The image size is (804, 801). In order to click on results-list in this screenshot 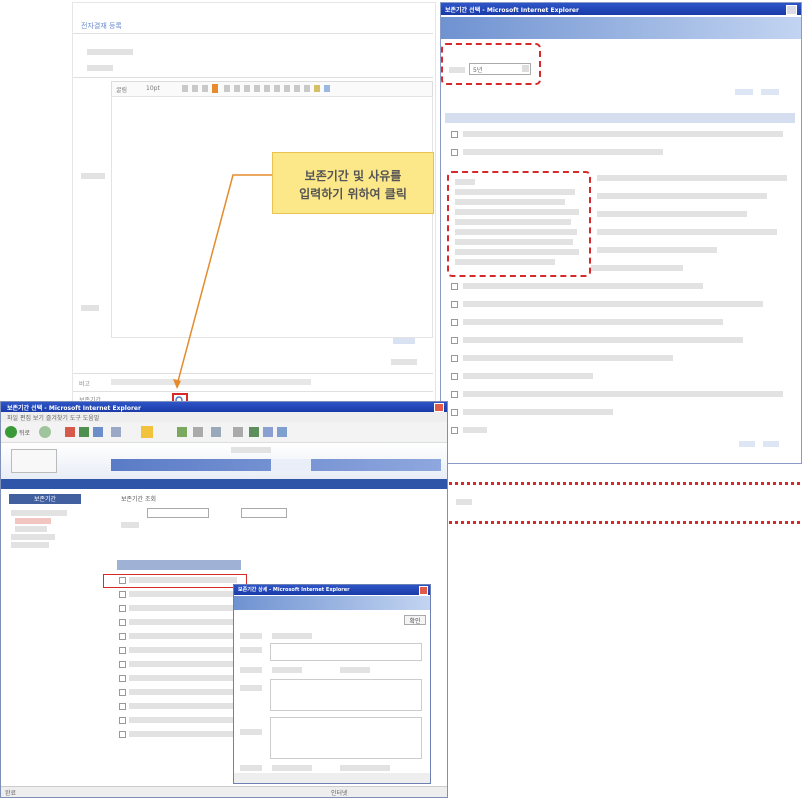, I will do `click(175, 664)`.